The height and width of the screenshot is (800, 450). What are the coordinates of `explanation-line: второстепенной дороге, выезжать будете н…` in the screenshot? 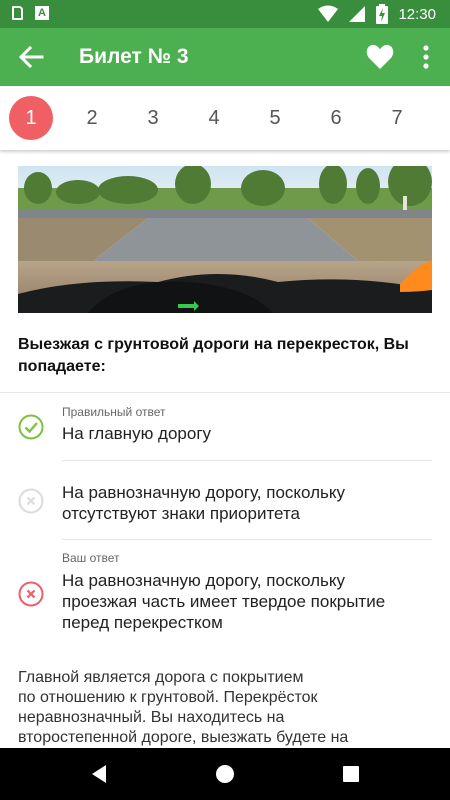 It's located at (183, 737).